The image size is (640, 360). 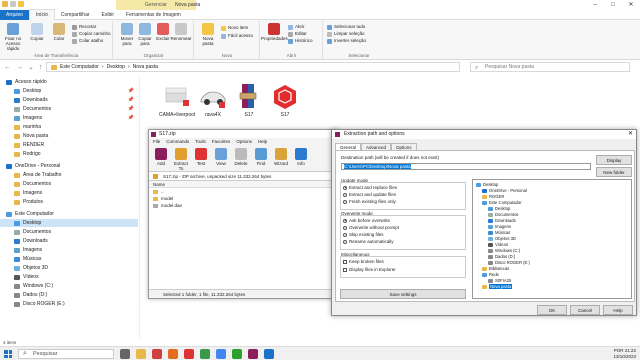 I want to click on system-tray: POR 21:22 13/10/2023, so click(x=624, y=354).